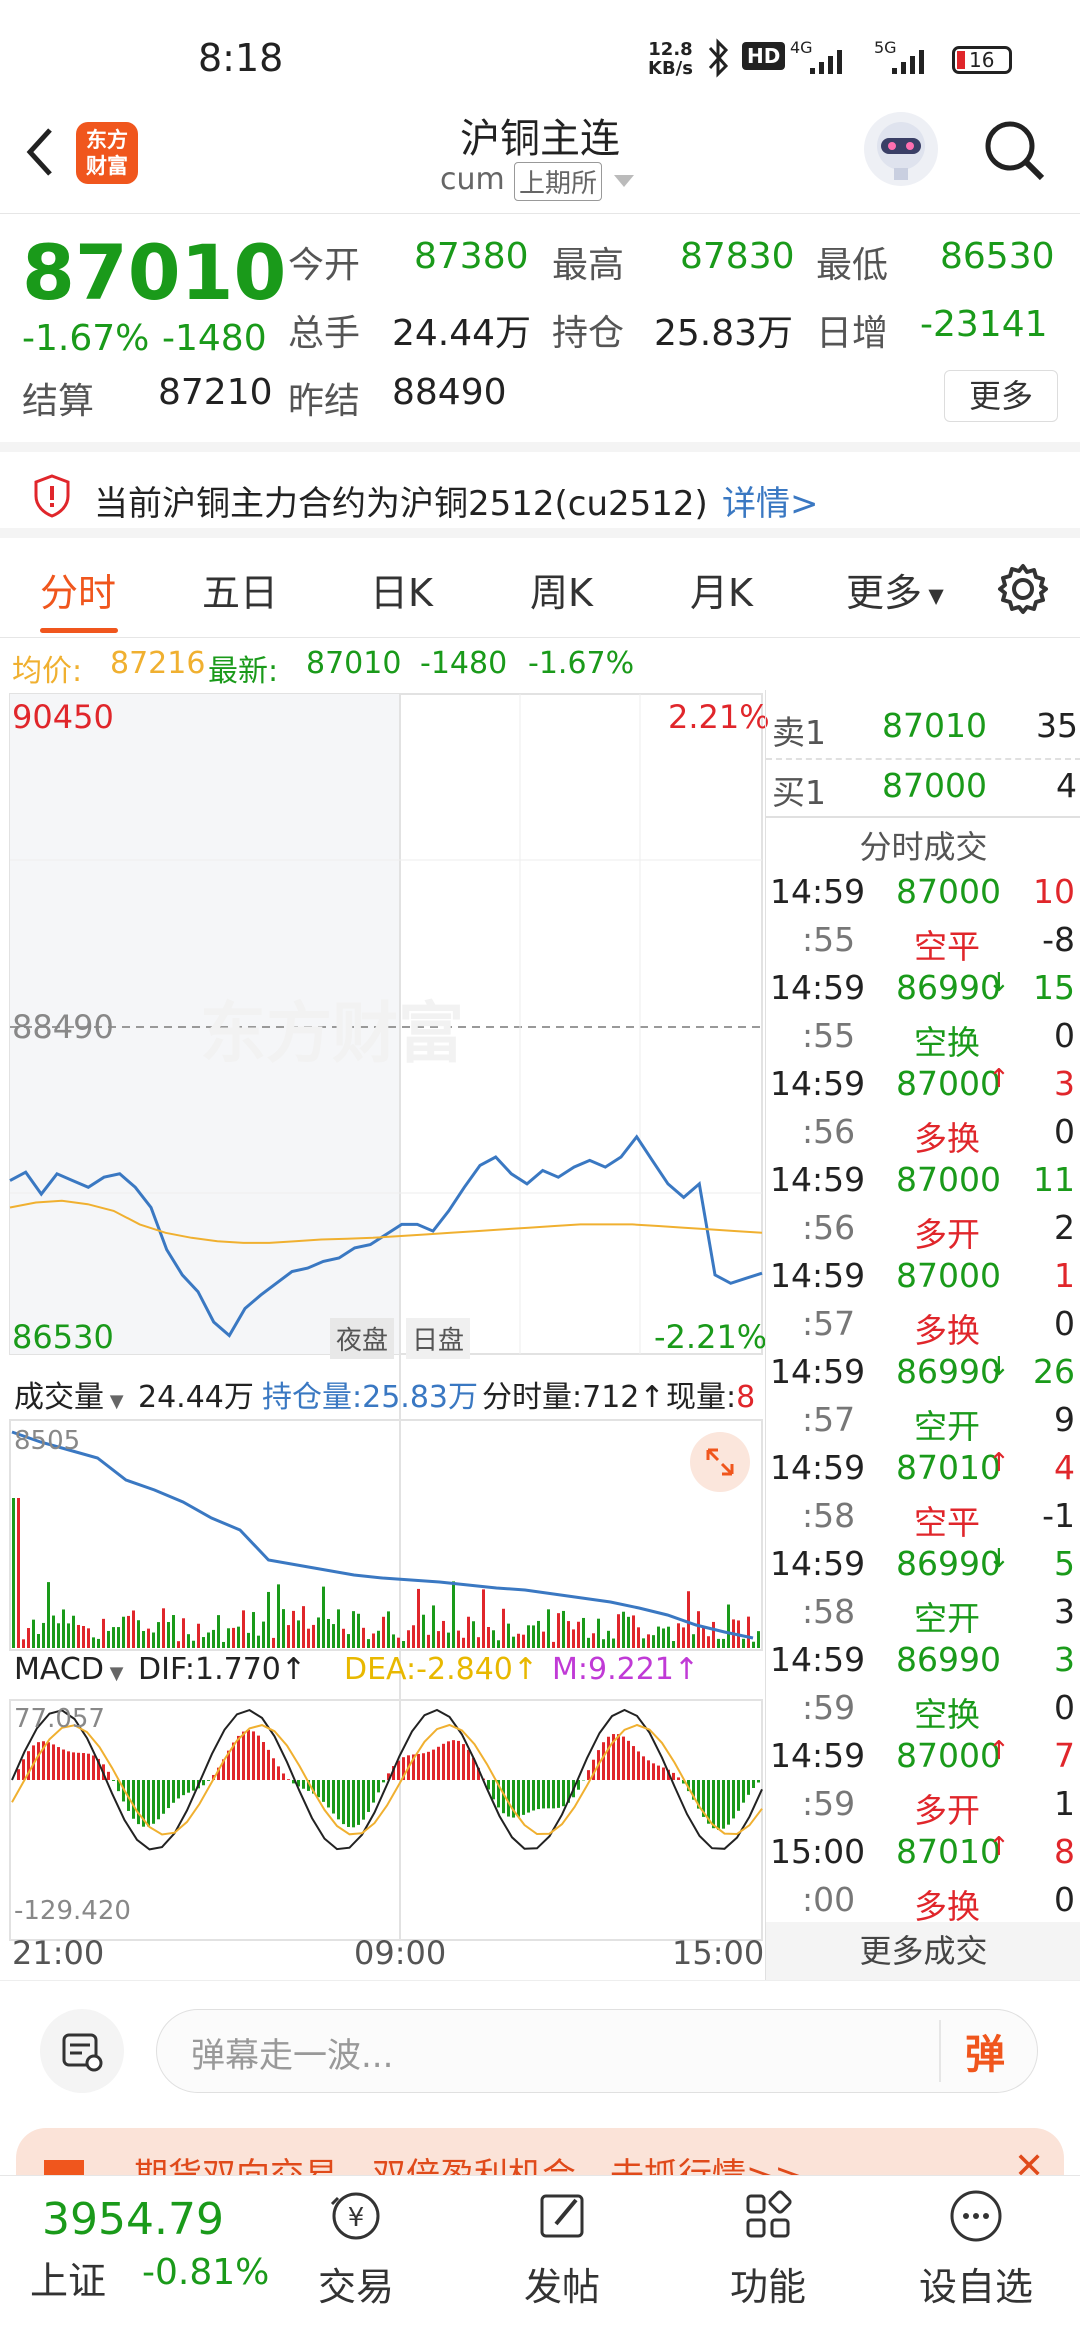 This screenshot has width=1080, height=2340. I want to click on oi-change-value: -23141, so click(984, 324).